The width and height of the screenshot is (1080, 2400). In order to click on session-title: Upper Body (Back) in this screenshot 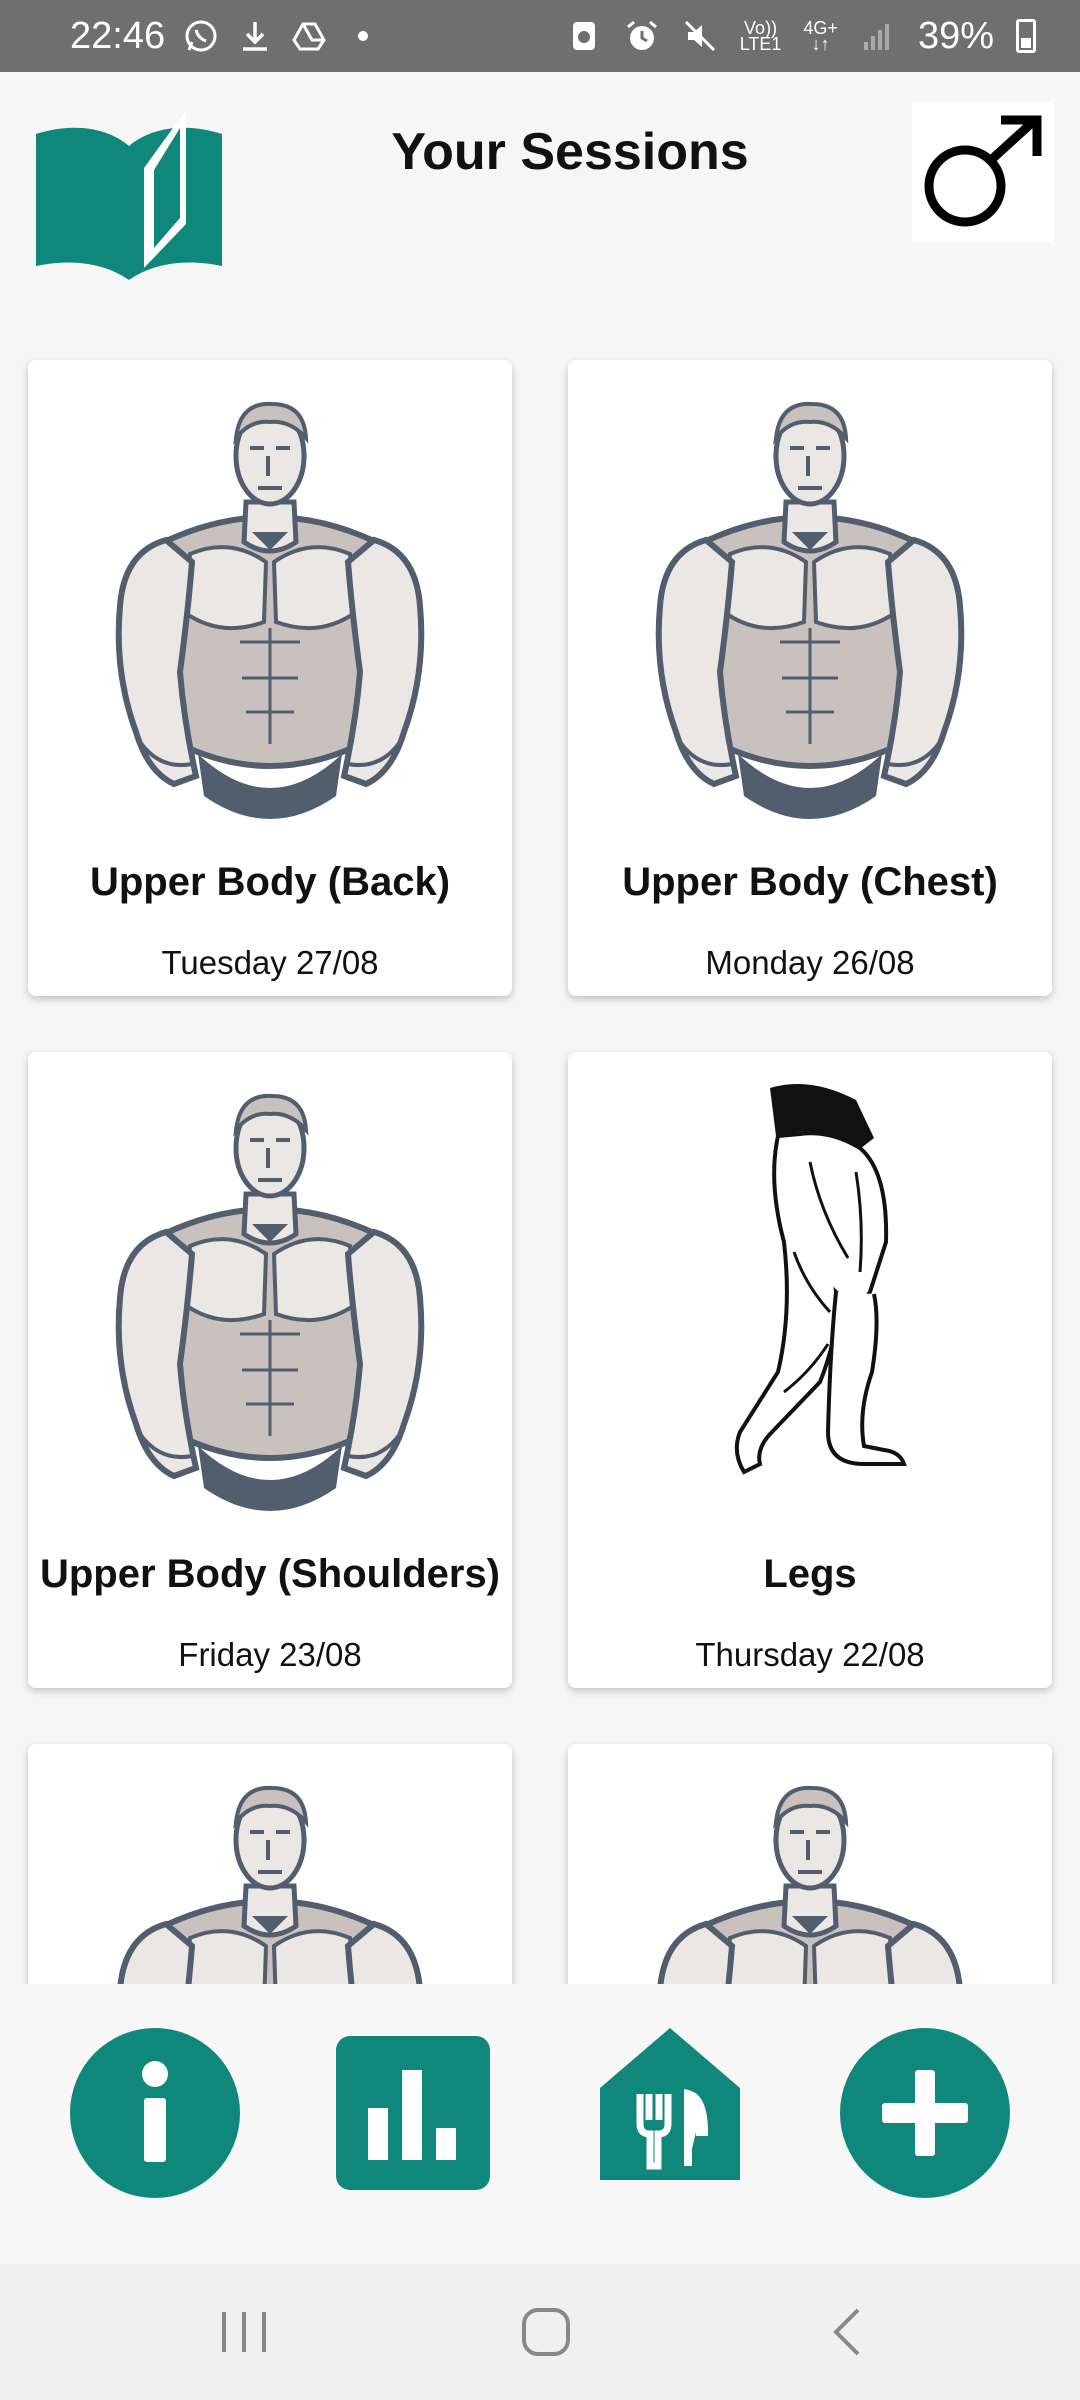, I will do `click(270, 882)`.